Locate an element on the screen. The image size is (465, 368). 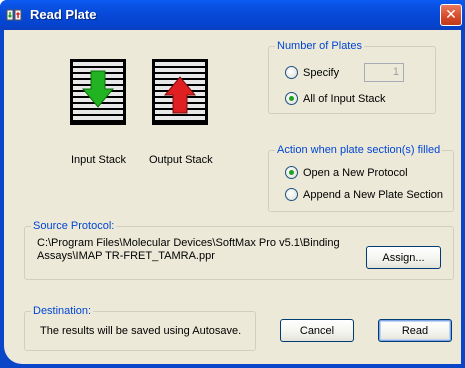
specify-count-field: 1 is located at coordinates (384, 72).